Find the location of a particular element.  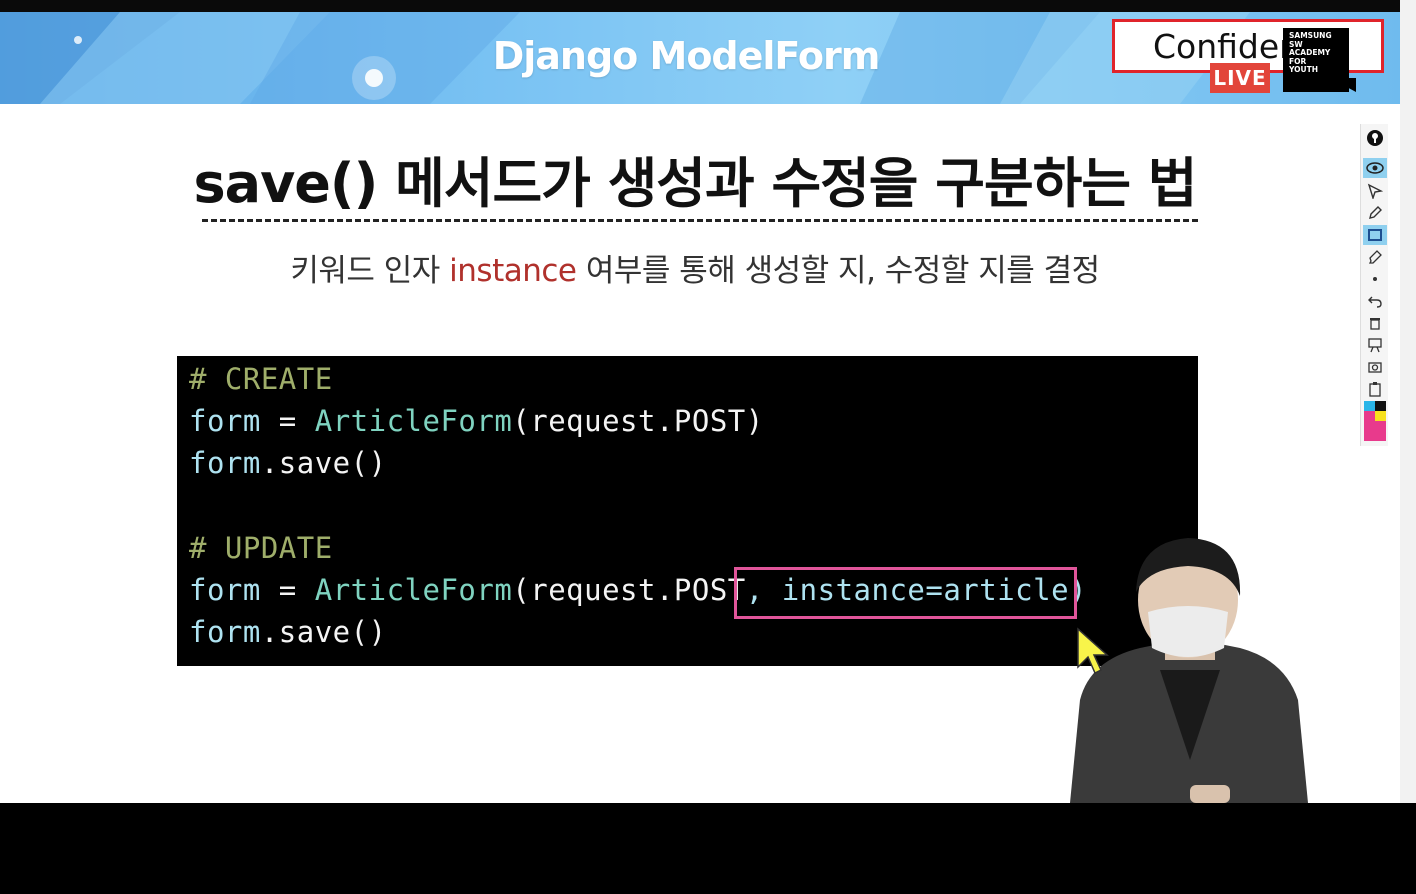

undo-icon is located at coordinates (1375, 301).